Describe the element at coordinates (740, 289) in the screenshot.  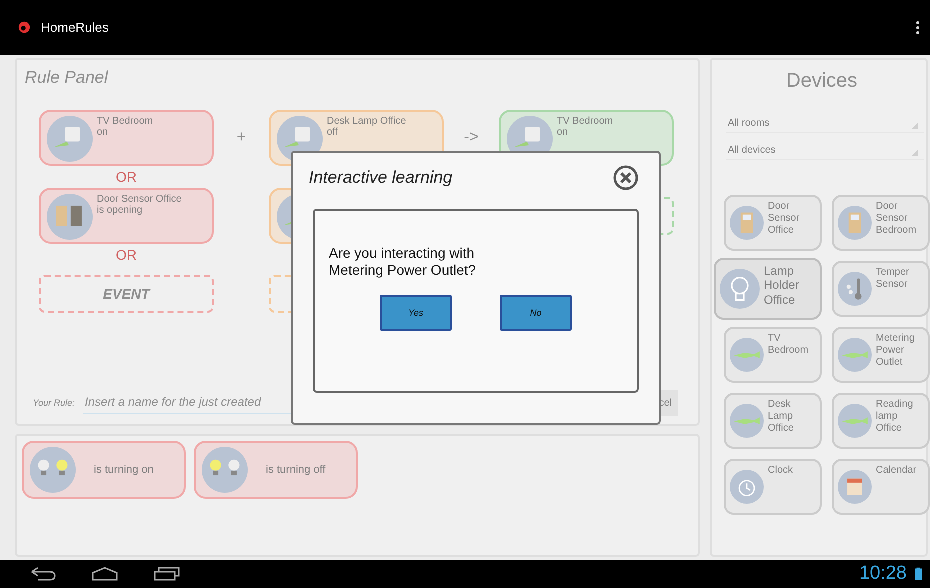
I see `bulb-icon` at that location.